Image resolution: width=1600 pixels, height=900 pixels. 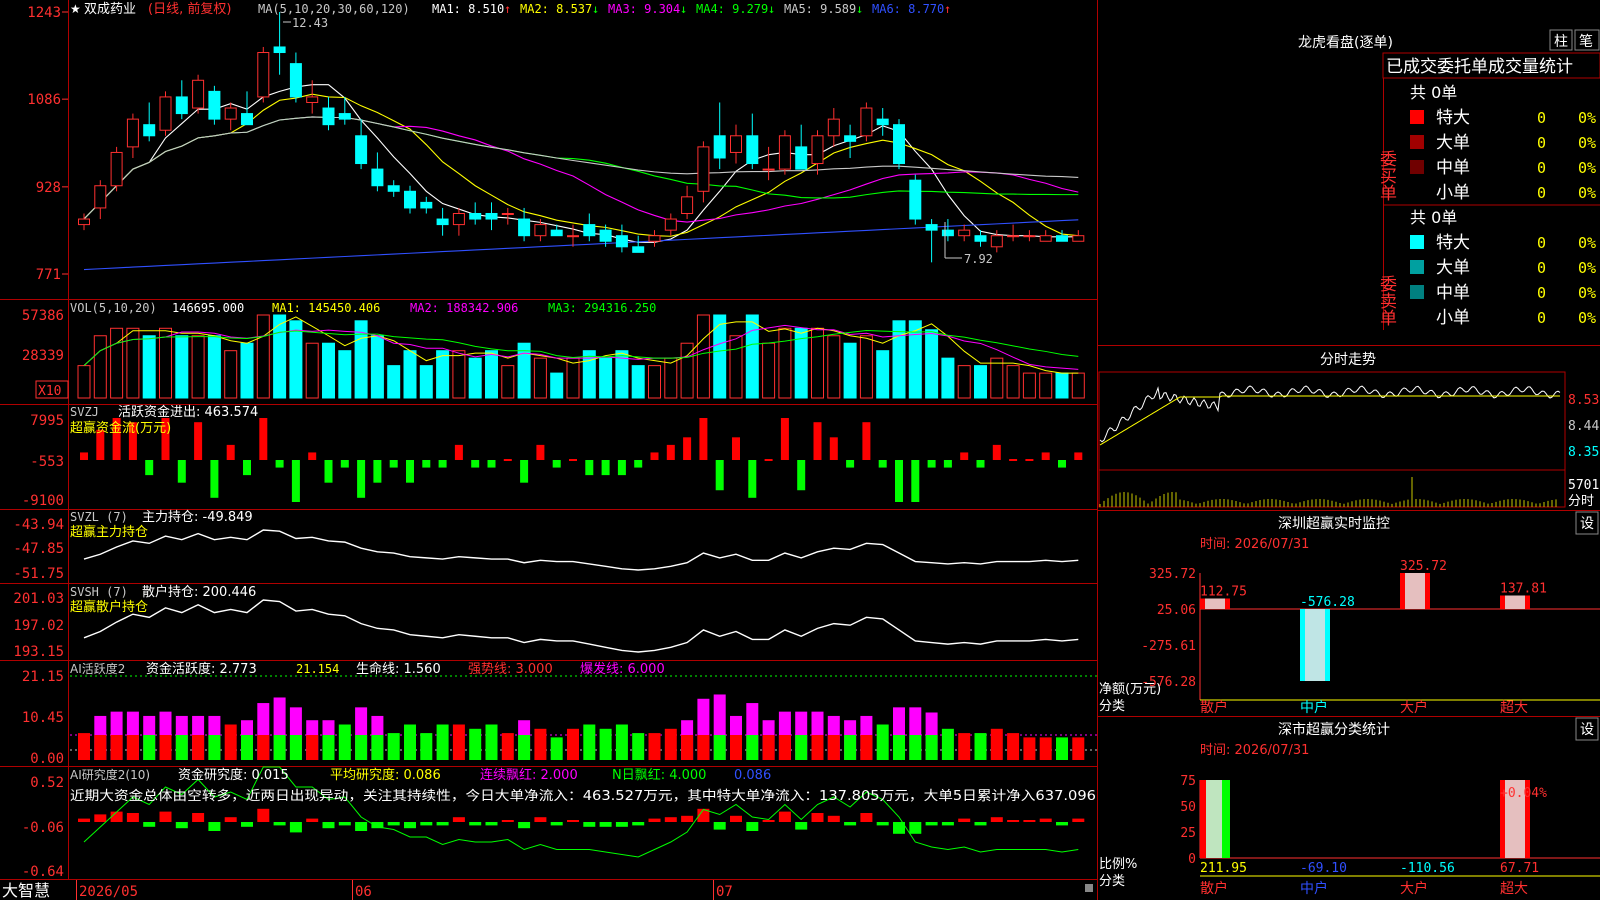 I want to click on lock-icon, so click(x=1089, y=888).